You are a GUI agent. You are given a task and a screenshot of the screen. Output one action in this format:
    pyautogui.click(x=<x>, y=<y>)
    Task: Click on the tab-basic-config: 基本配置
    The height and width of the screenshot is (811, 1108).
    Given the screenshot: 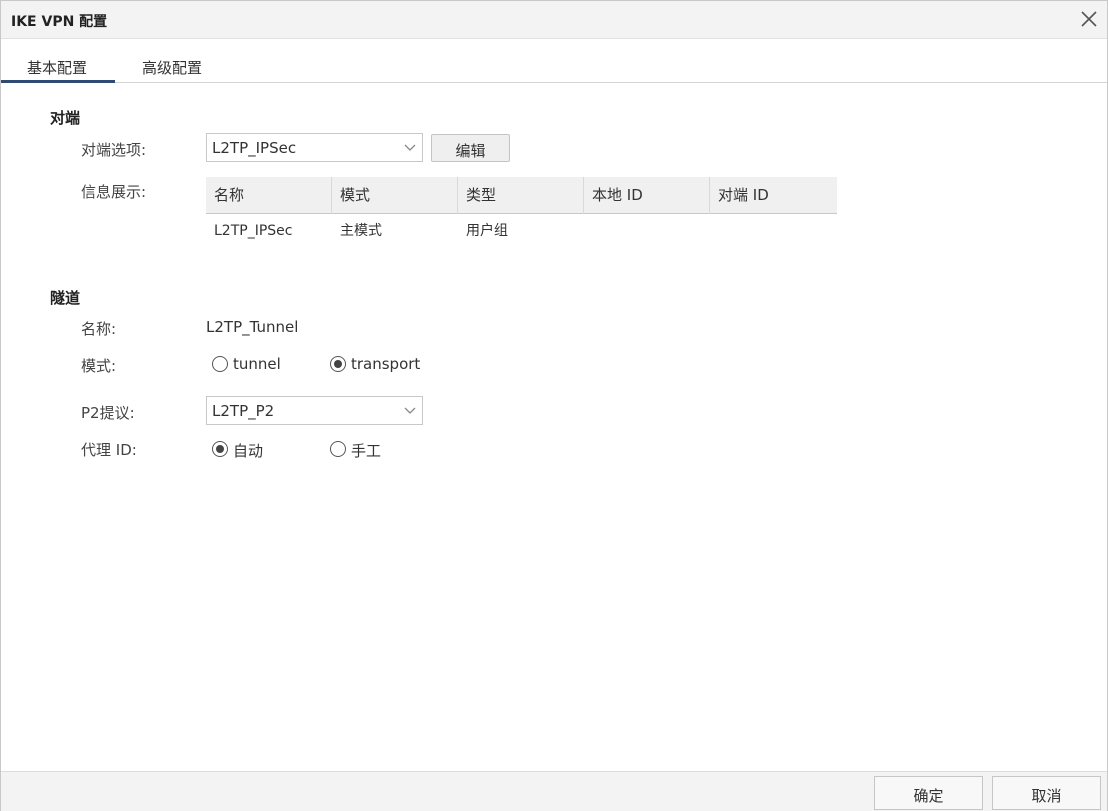 What is the action you would take?
    pyautogui.click(x=57, y=67)
    